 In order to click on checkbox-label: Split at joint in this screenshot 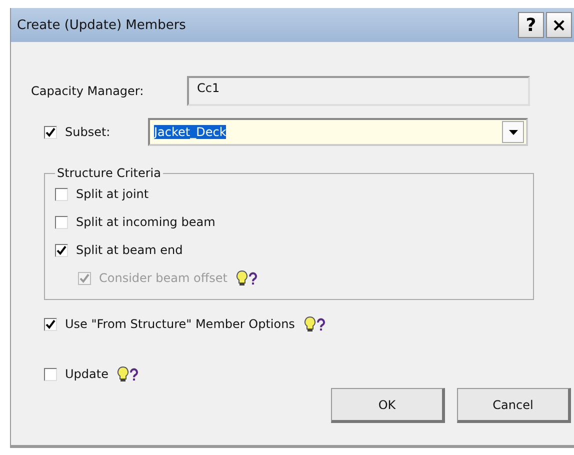, I will do `click(112, 194)`.